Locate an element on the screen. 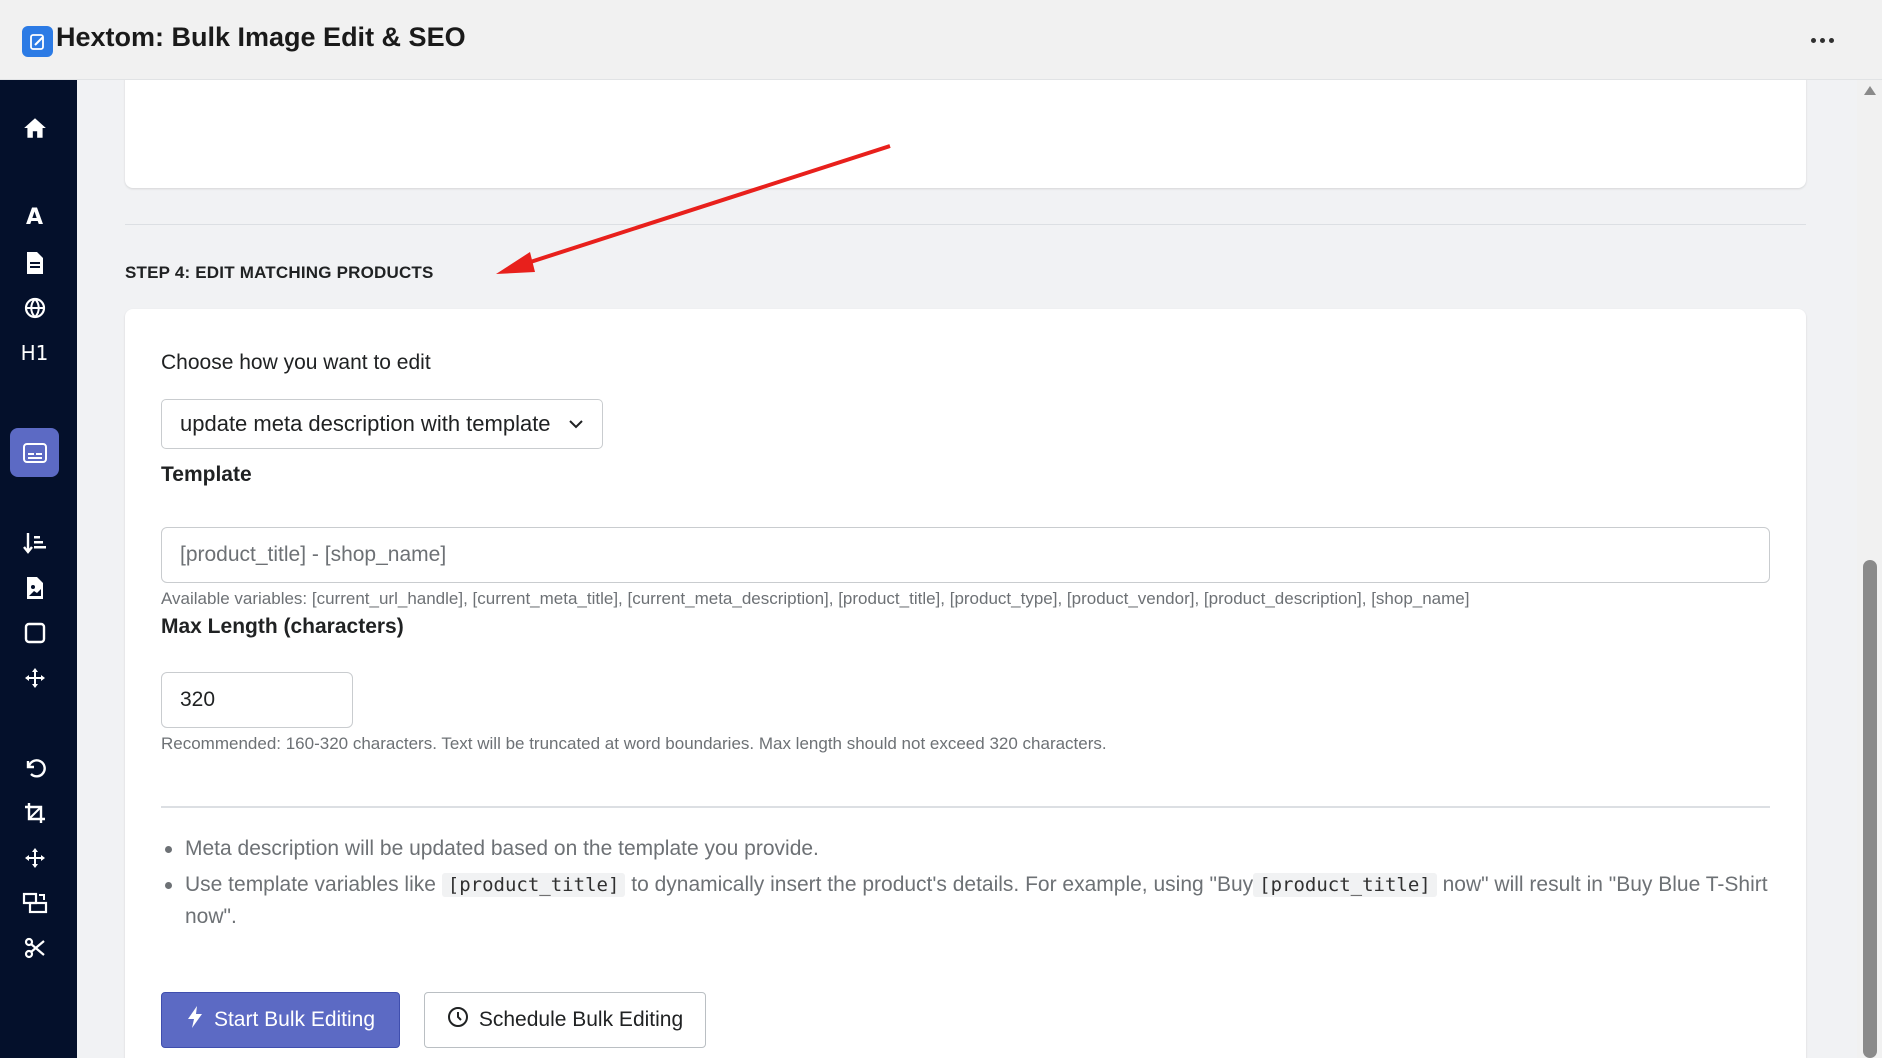  previous-step-card is located at coordinates (965, 134).